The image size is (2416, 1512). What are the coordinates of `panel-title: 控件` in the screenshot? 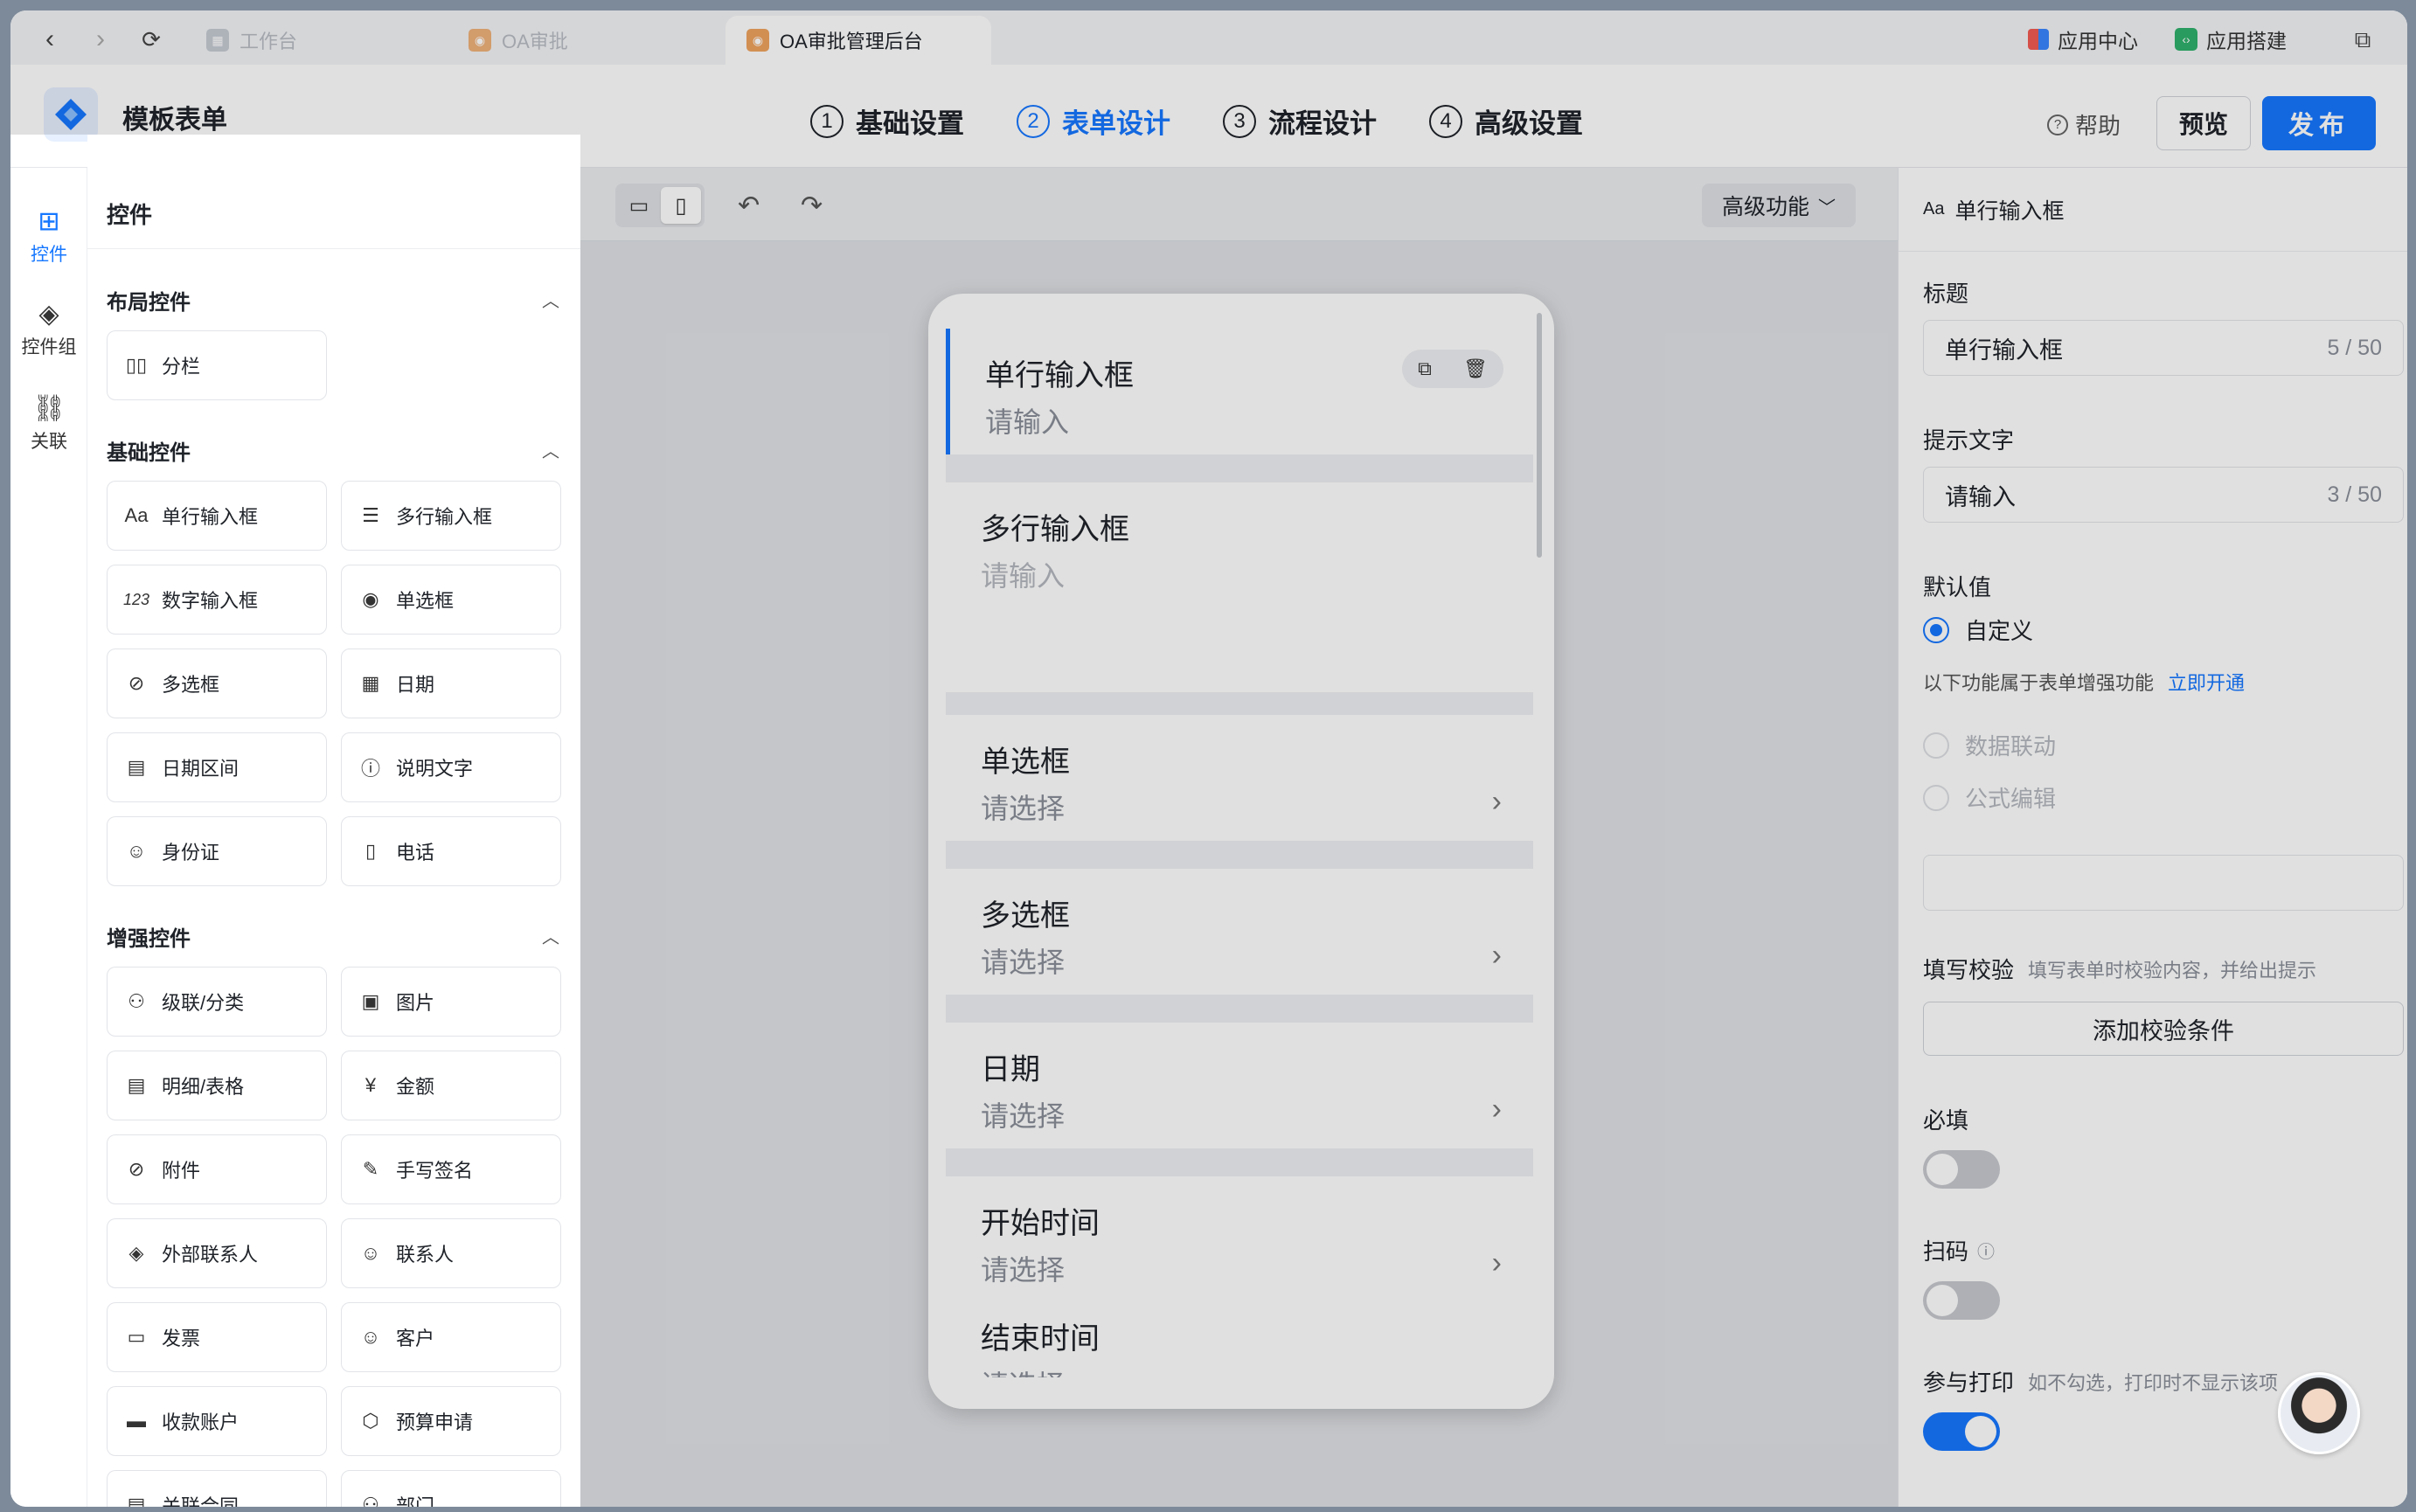 It's located at (130, 215).